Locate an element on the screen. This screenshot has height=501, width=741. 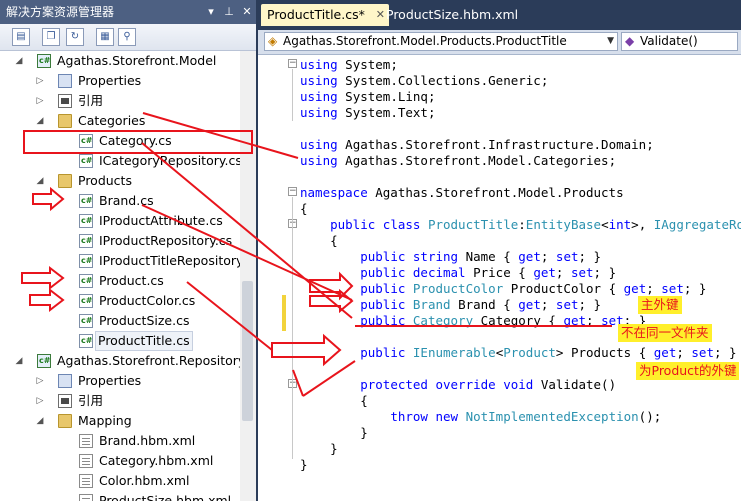
code-line: public string Name { get; set; } is located at coordinates (450, 257).